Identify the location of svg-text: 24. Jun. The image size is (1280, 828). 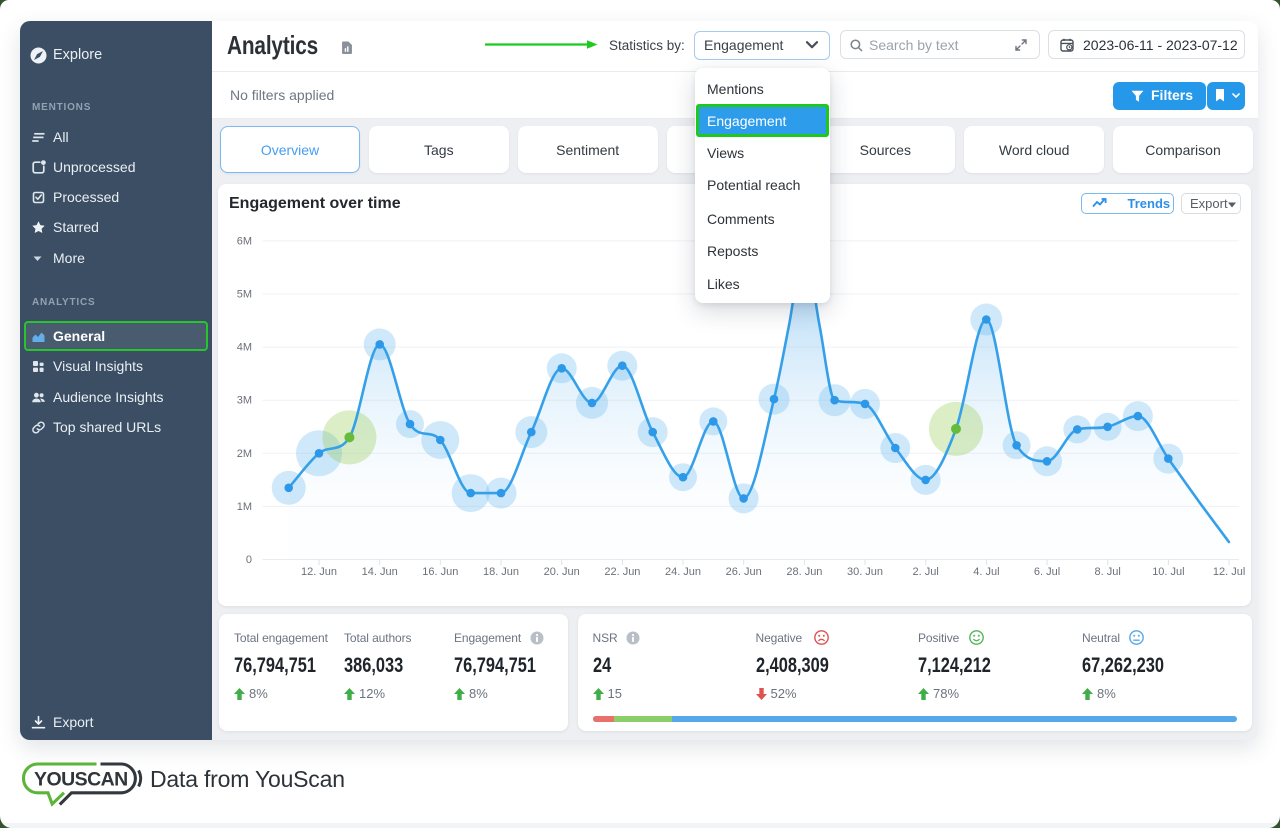
(683, 572).